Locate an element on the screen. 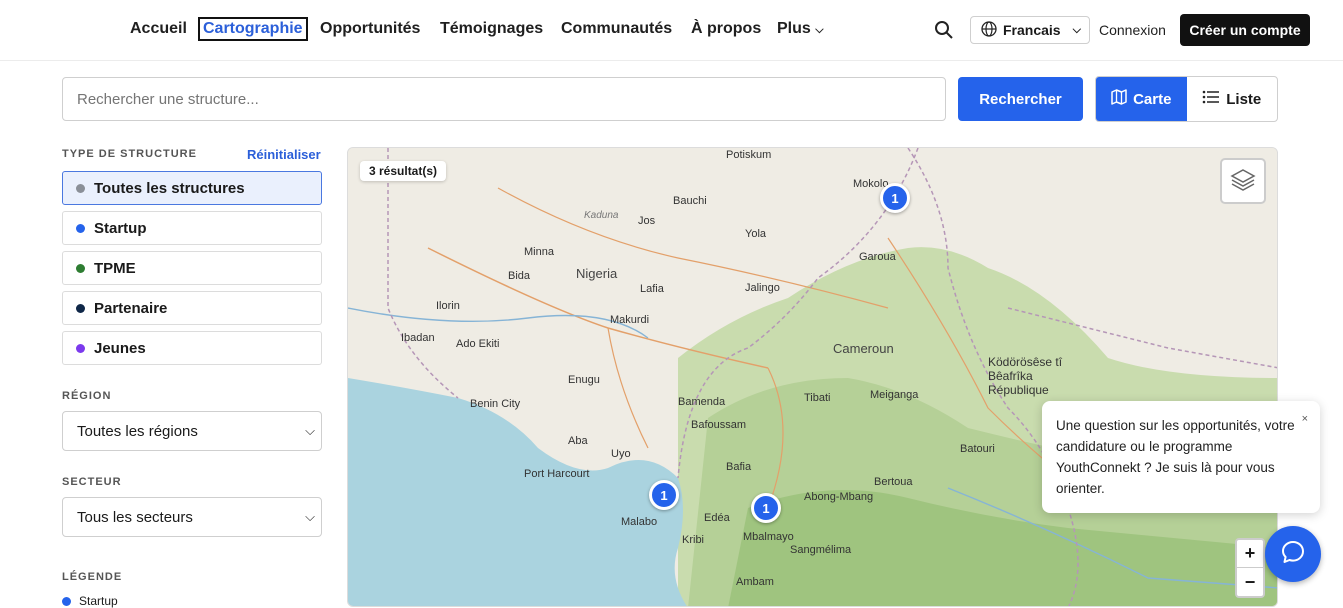  filter-all-structures: Toutes les structures is located at coordinates (192, 188).